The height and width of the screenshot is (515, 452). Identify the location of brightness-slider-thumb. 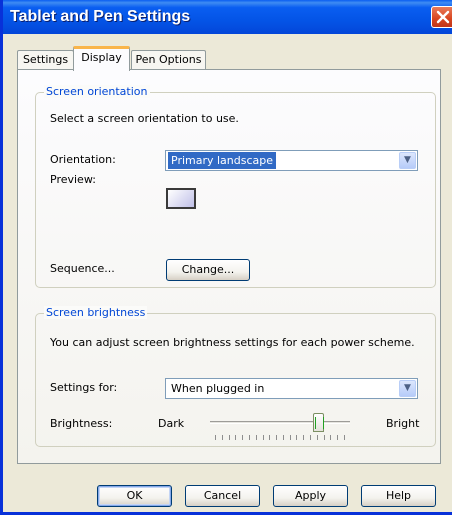
(318, 422).